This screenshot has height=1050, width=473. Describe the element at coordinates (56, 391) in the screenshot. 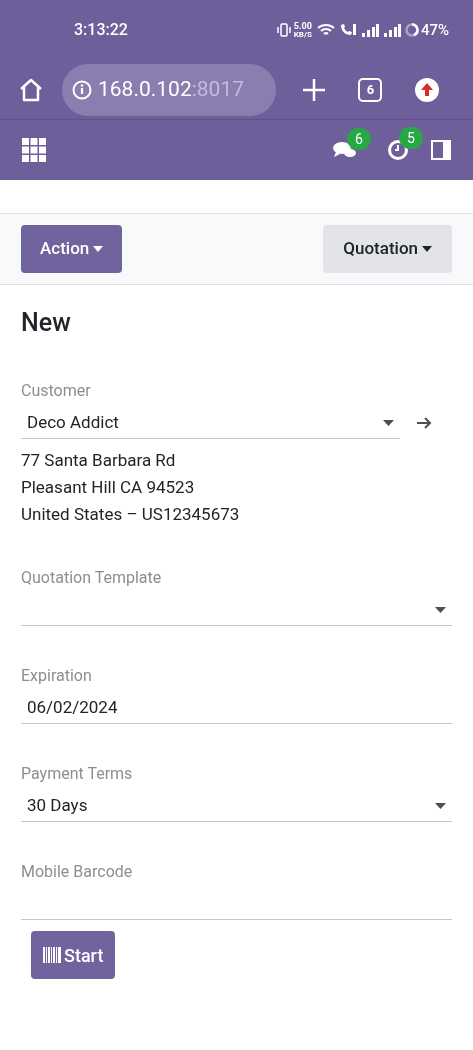

I see `field-label: Customer` at that location.